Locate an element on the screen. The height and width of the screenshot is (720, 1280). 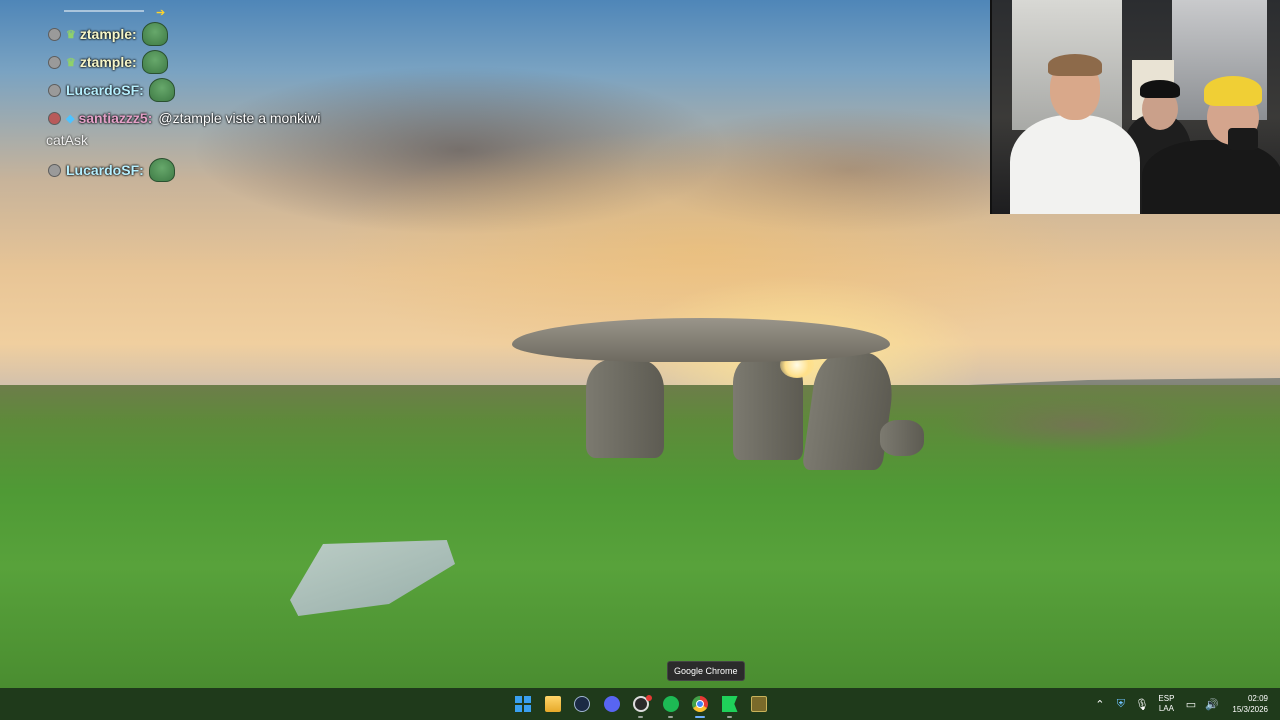
game-app-button is located at coordinates (759, 704).